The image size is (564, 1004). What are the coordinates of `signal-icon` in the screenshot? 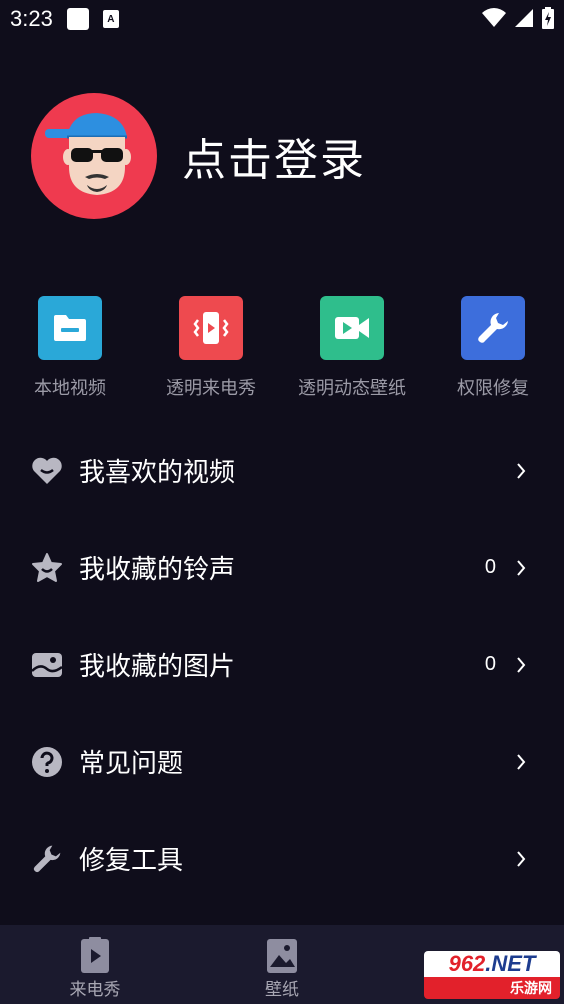 It's located at (524, 18).